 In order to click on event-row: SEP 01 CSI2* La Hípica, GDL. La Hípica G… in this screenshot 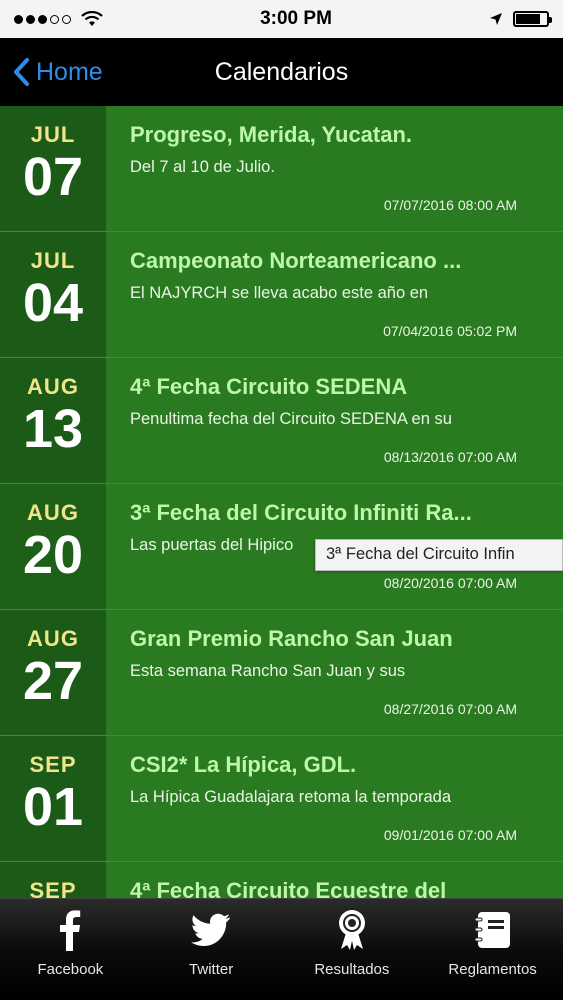, I will do `click(281, 799)`.